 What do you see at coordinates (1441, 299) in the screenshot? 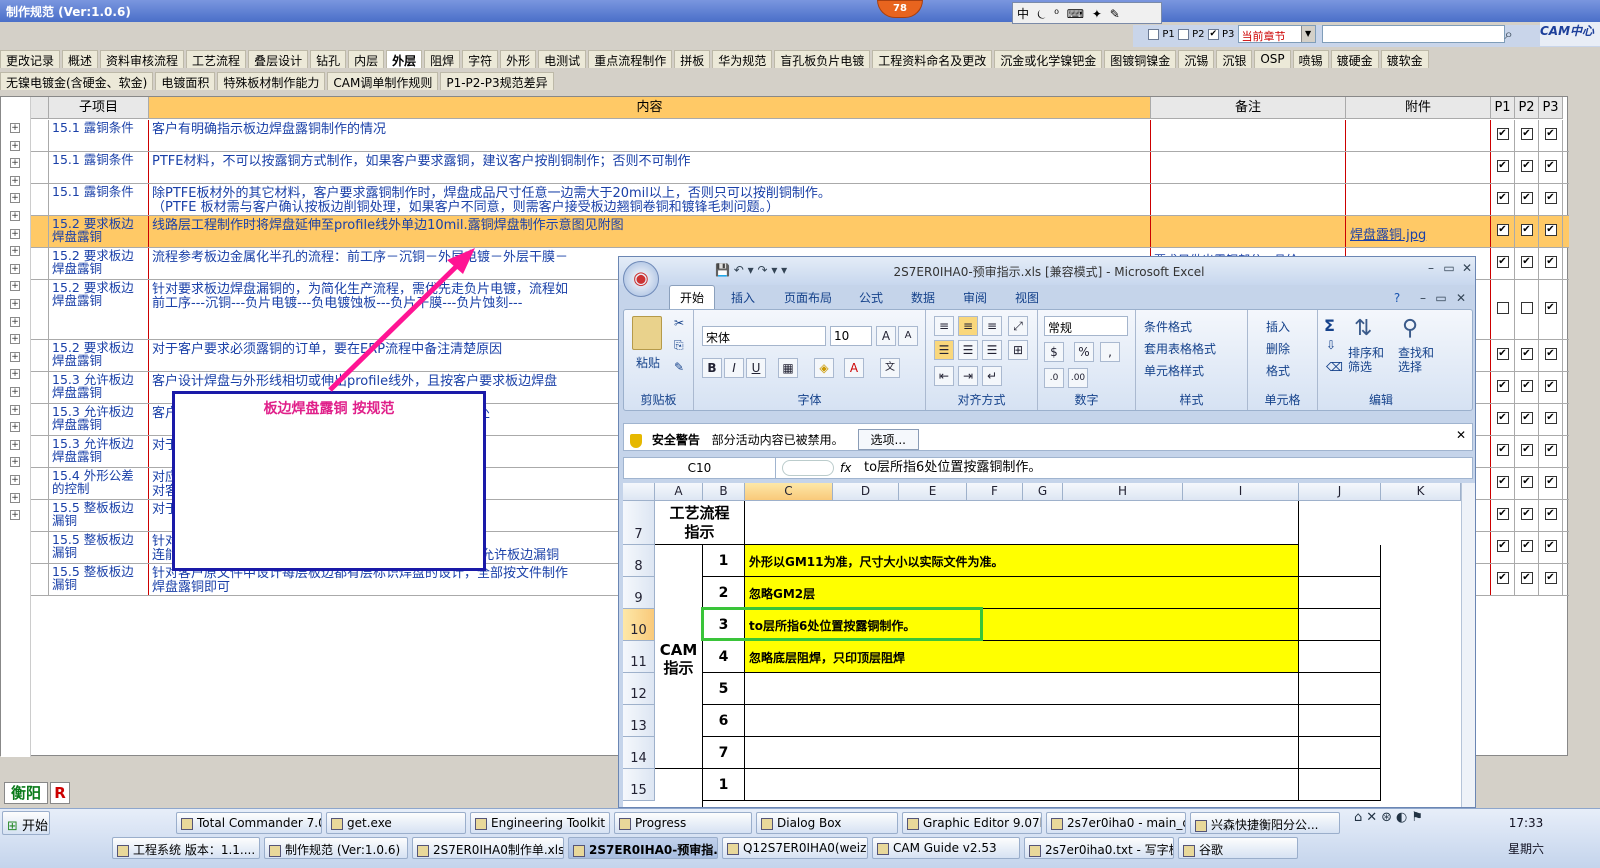
I see `doc-restore-icon: ▭` at bounding box center [1441, 299].